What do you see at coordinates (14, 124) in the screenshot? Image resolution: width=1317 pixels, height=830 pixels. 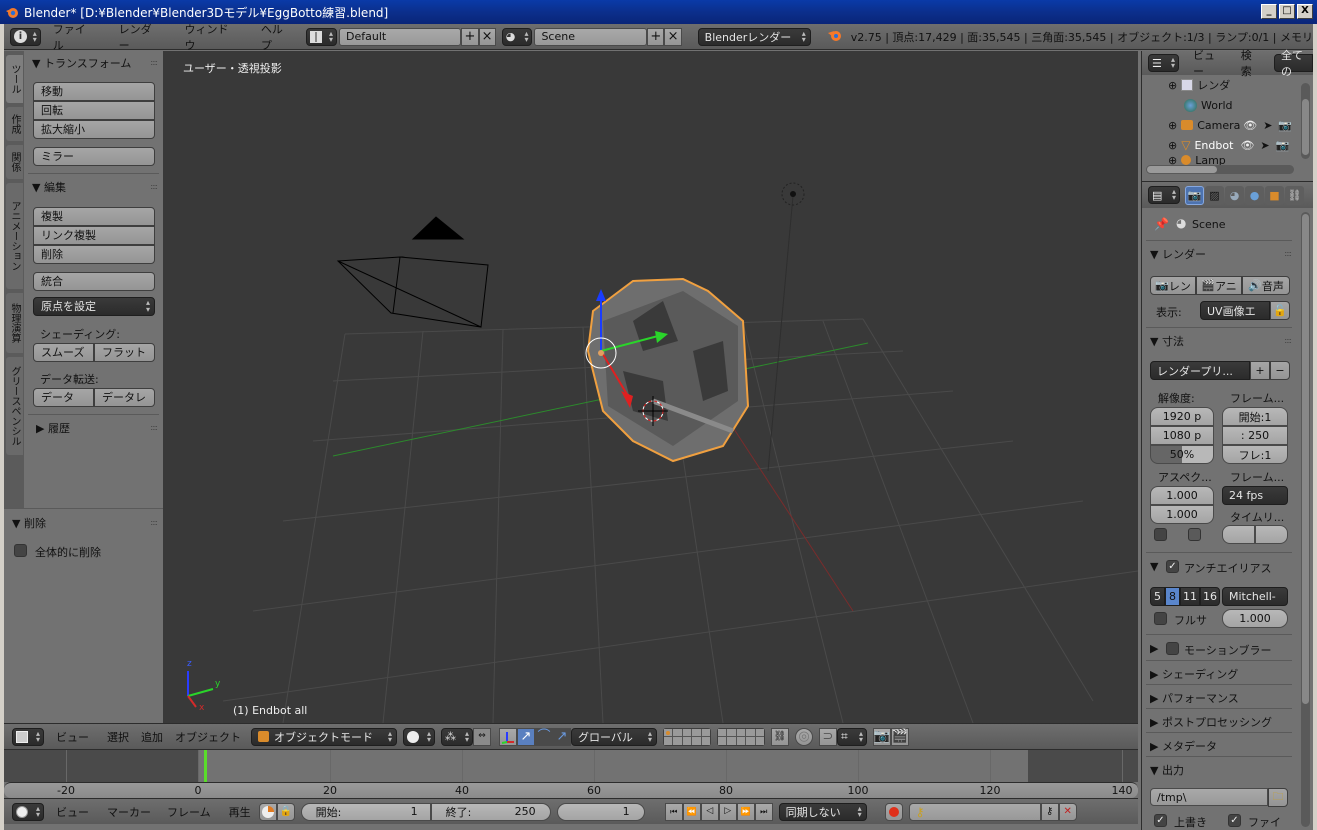 I see `tab-create: 作成` at bounding box center [14, 124].